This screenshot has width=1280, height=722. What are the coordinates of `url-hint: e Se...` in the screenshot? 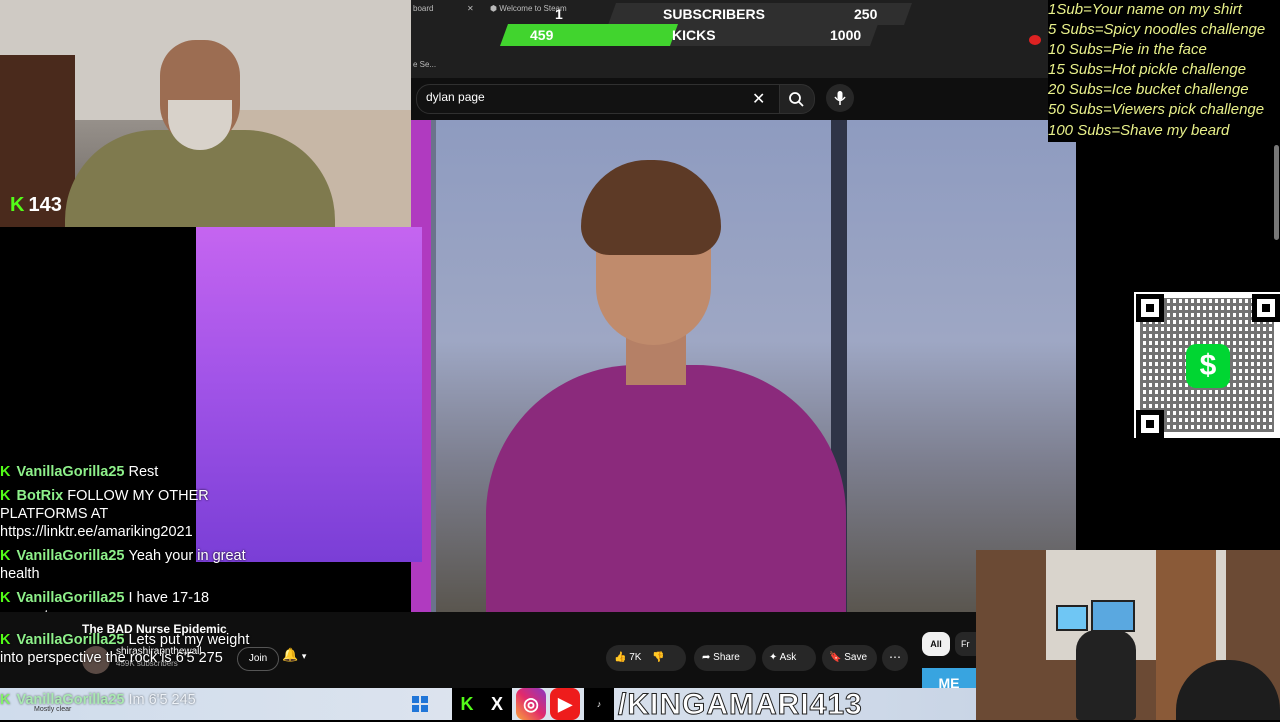 It's located at (425, 64).